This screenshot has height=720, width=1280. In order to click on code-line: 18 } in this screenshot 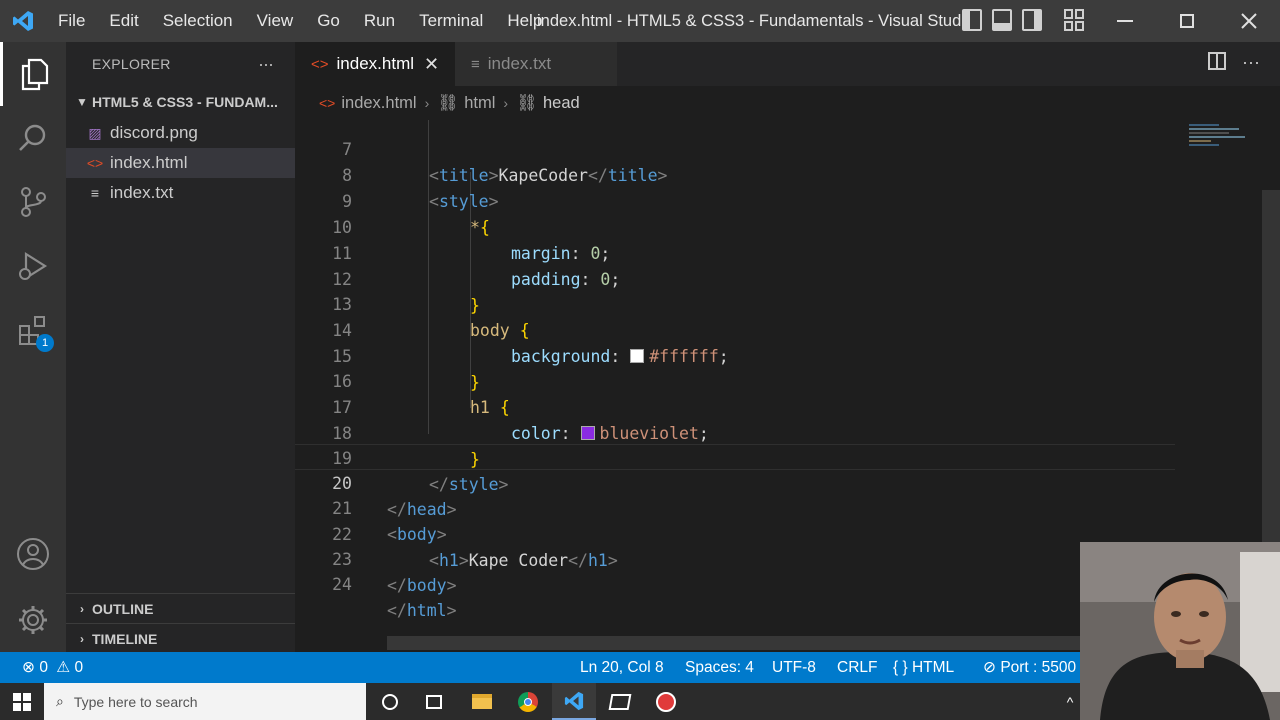, I will do `click(735, 432)`.